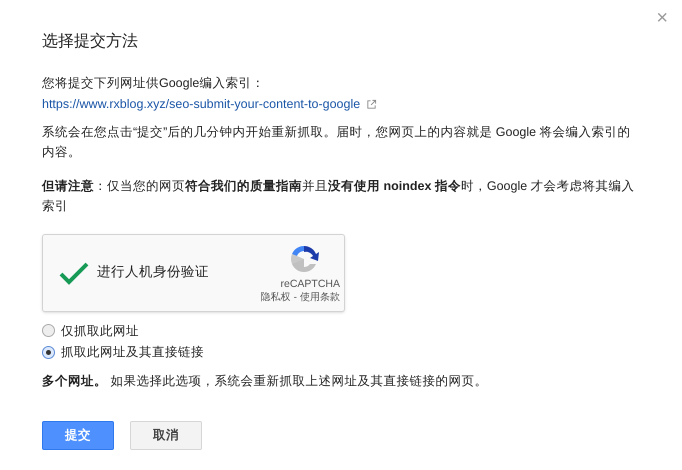  Describe the element at coordinates (123, 352) in the screenshot. I see `radio-option: 抓取此网址及其直接链接` at that location.